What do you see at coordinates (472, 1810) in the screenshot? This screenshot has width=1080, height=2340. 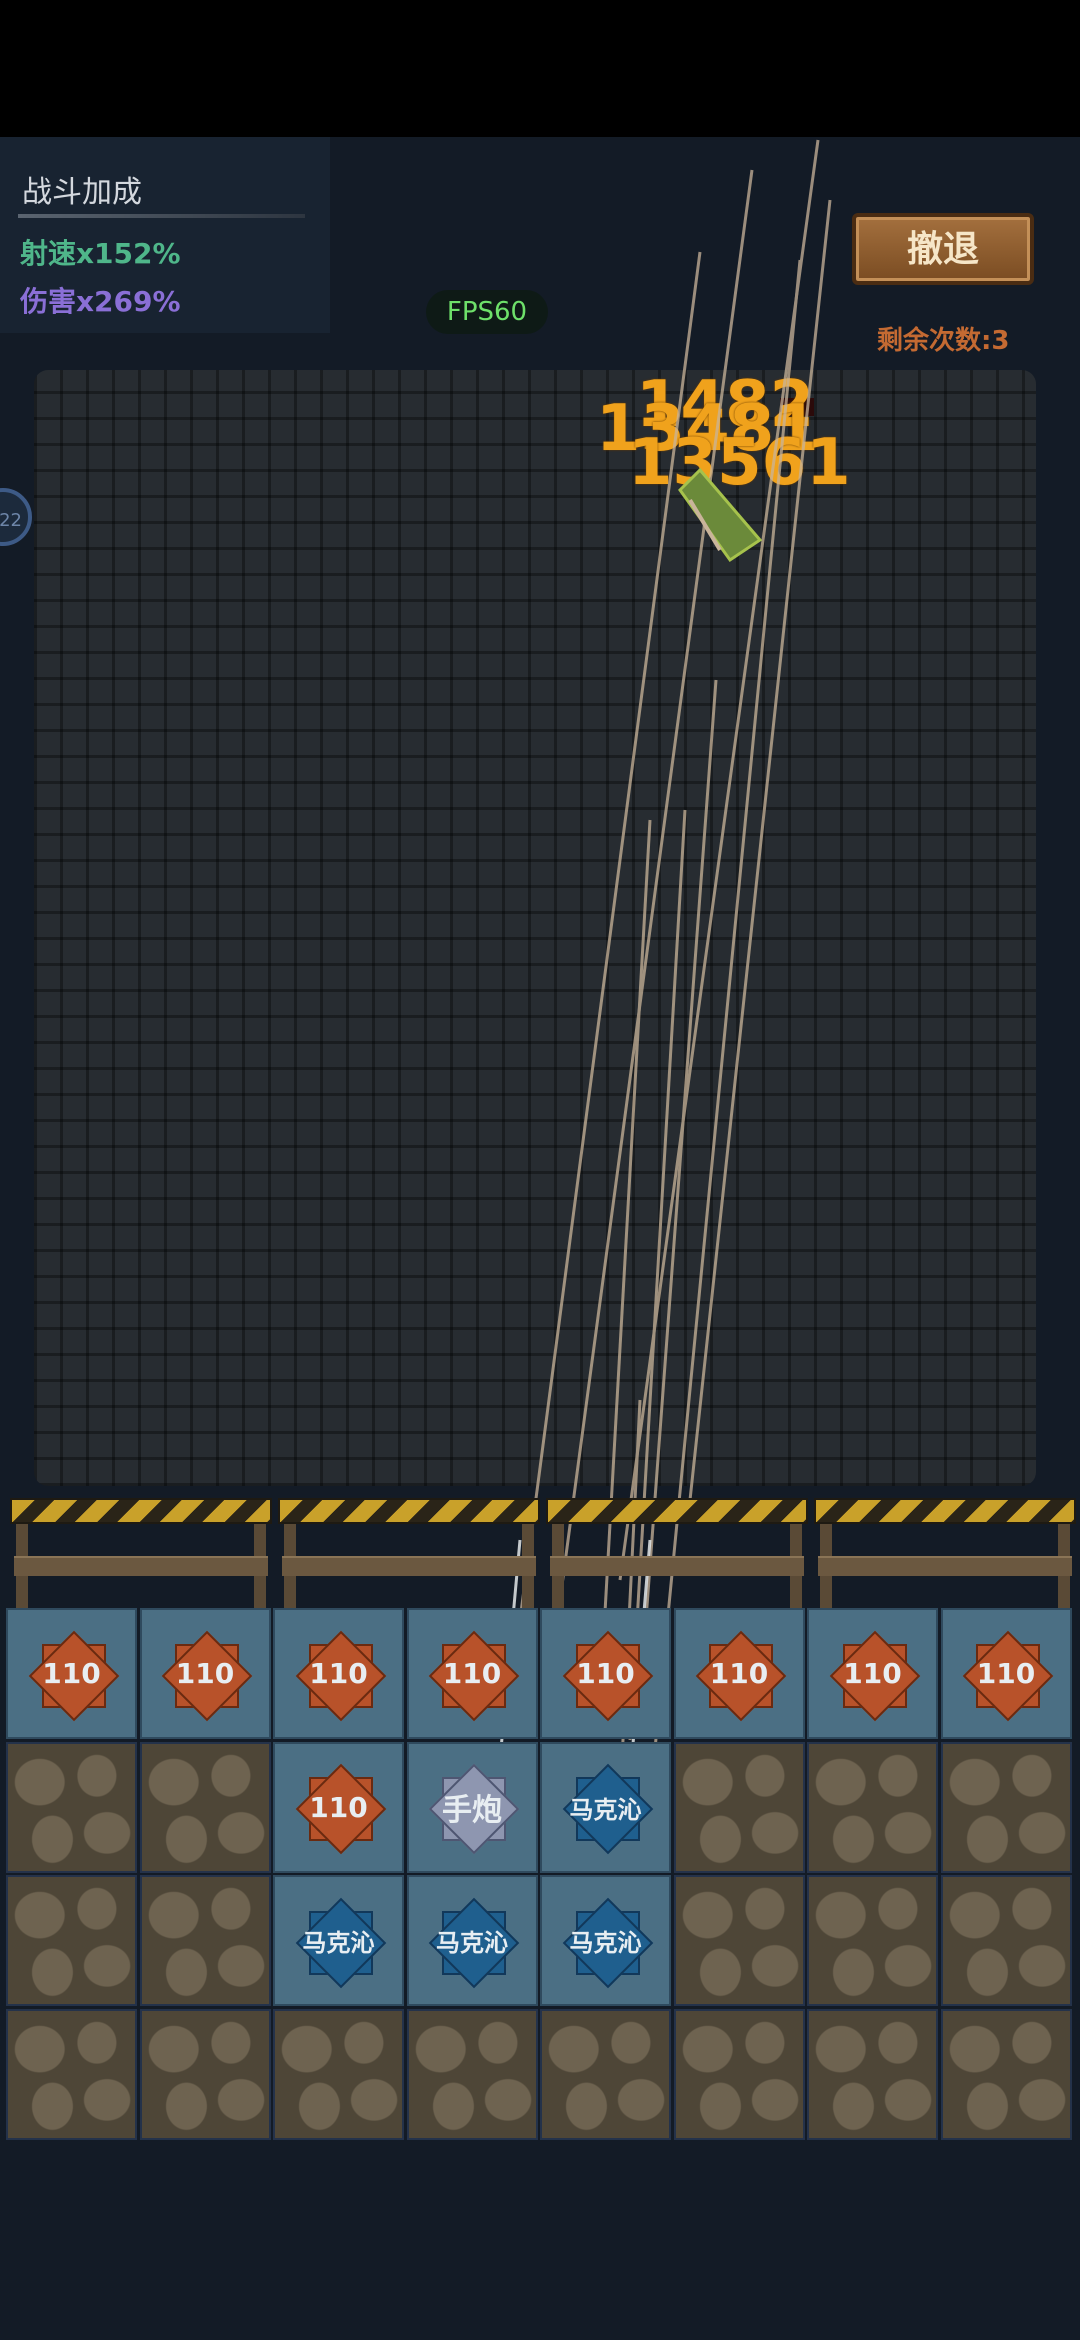 I see `turret-label: 手炮` at bounding box center [472, 1810].